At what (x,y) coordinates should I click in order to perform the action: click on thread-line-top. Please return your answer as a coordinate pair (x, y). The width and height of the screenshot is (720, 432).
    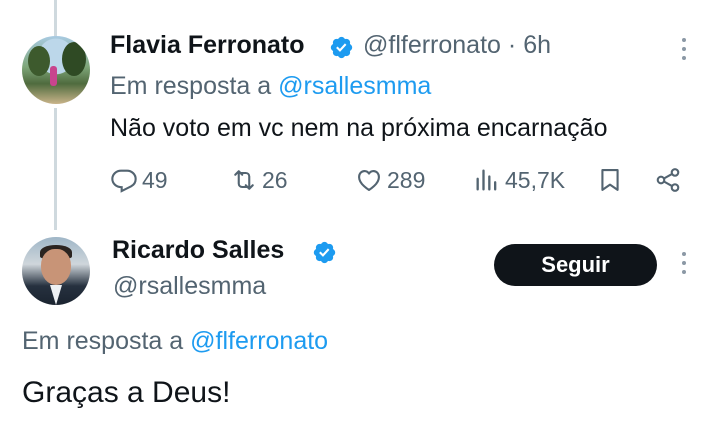
    Looking at the image, I should click on (55, 20).